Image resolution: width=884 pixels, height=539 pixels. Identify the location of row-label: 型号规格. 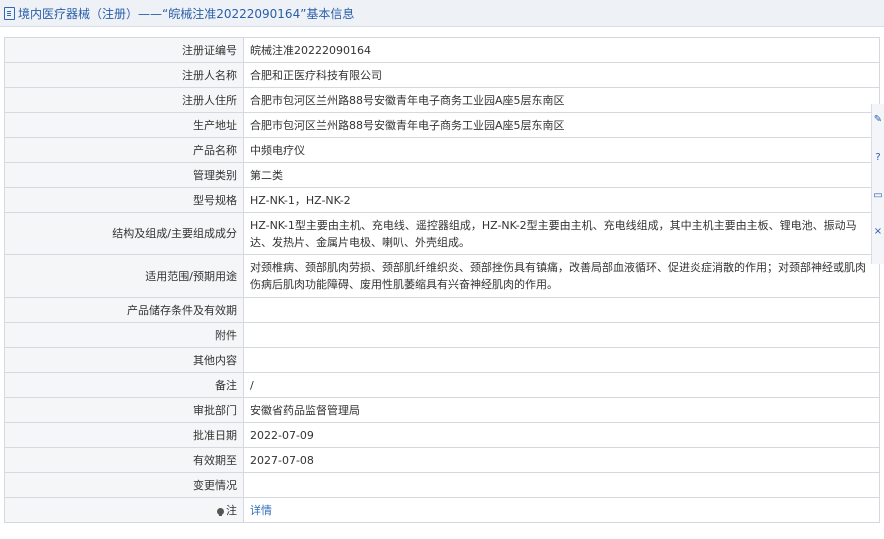
(124, 200).